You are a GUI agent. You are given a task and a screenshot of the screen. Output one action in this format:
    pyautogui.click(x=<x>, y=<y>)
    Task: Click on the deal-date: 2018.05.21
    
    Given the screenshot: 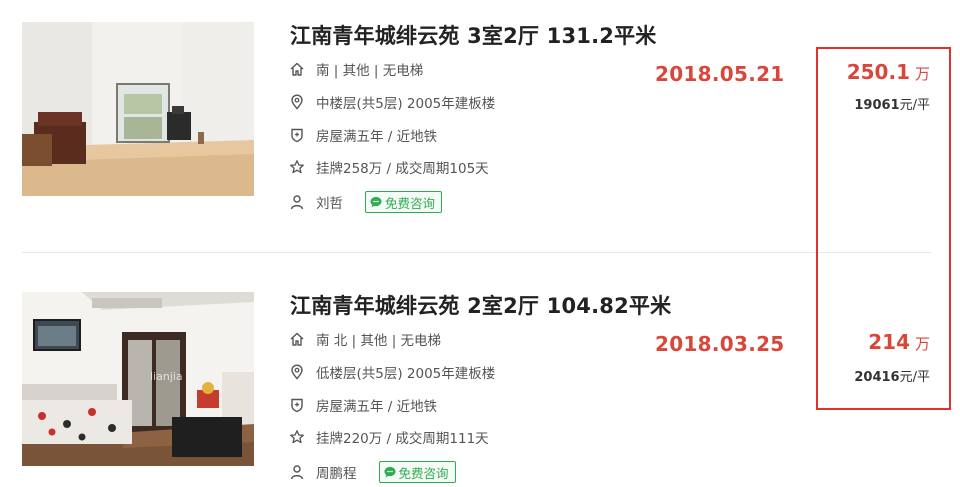 What is the action you would take?
    pyautogui.click(x=720, y=74)
    